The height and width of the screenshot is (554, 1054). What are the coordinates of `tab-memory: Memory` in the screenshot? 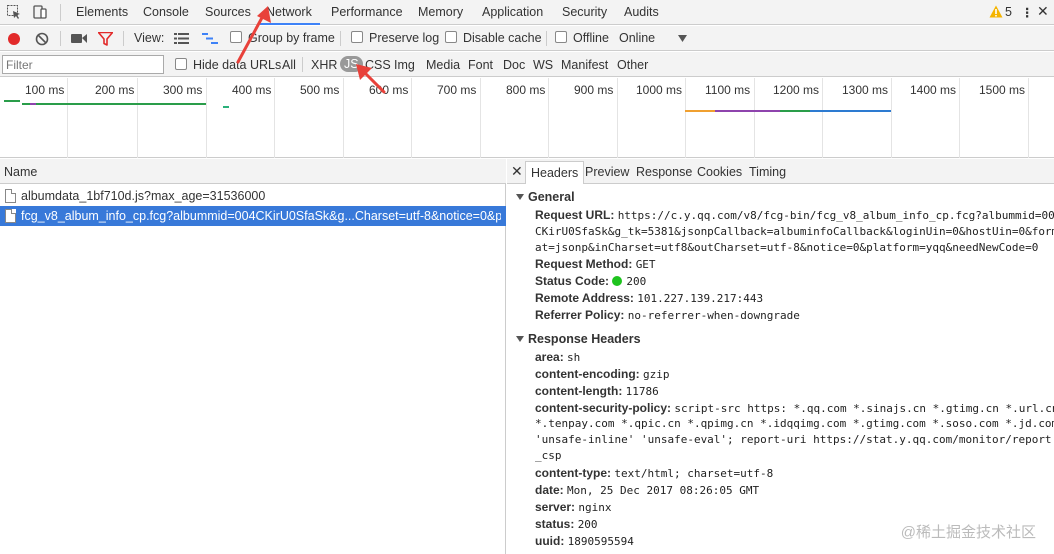 It's located at (440, 12).